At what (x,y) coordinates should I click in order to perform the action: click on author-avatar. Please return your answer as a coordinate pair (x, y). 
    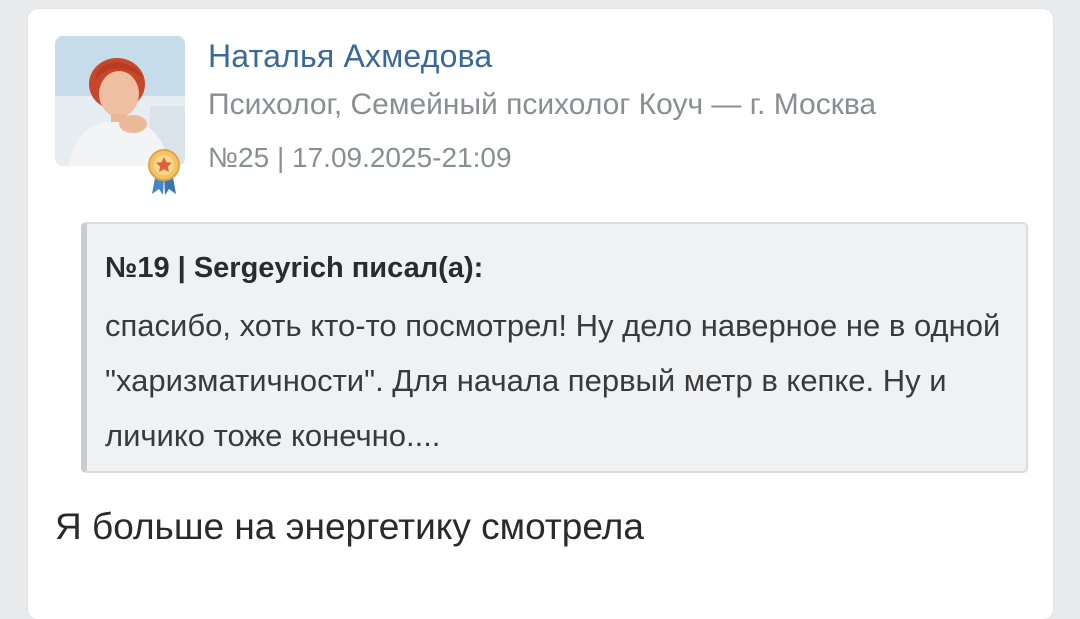
    Looking at the image, I should click on (121, 115).